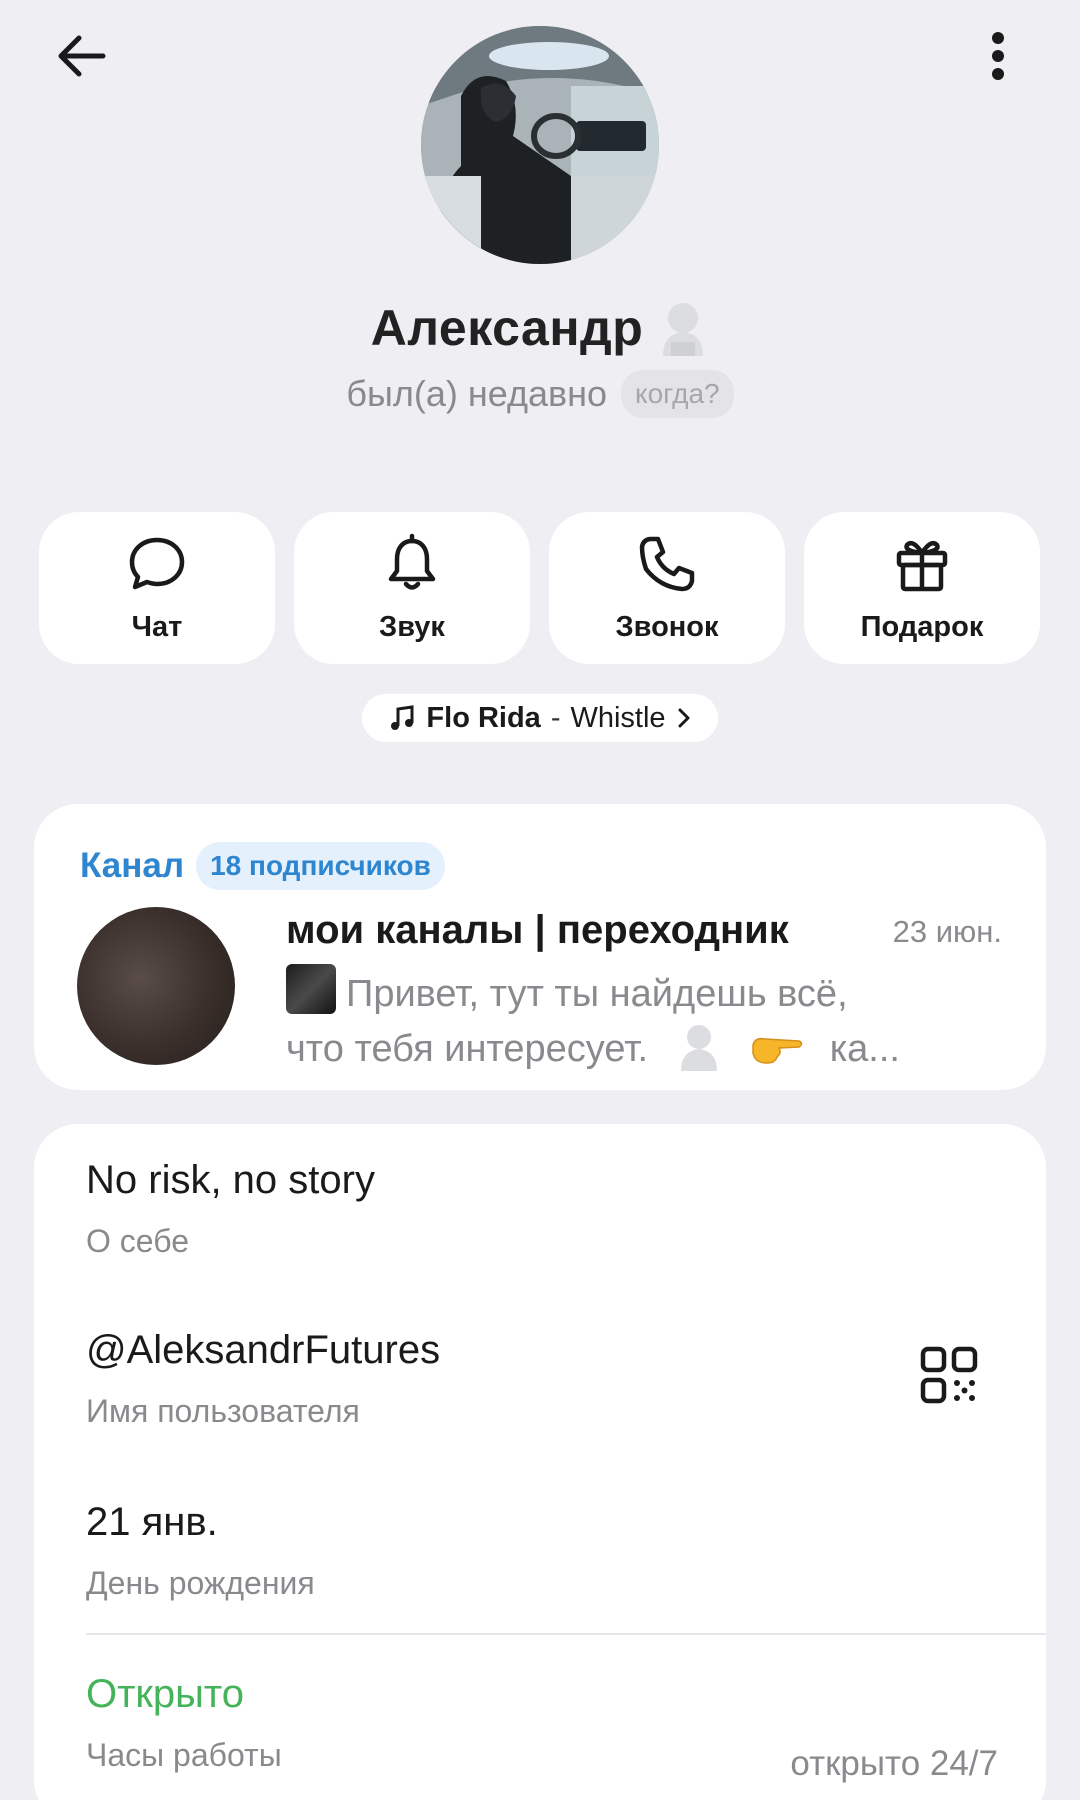  I want to click on profile-avatar, so click(540, 145).